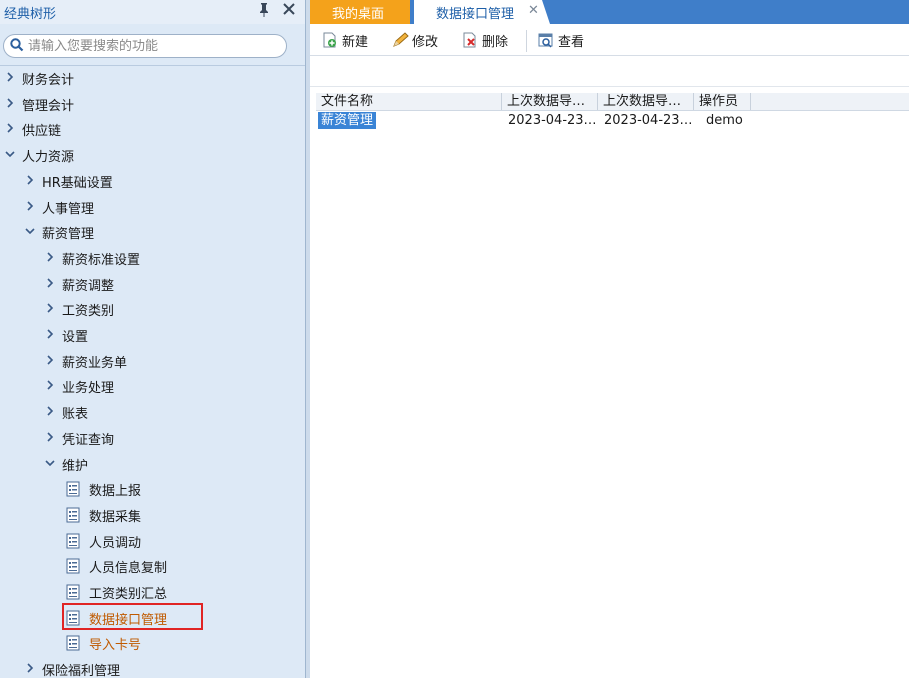 This screenshot has width=909, height=678. Describe the element at coordinates (77, 183) in the screenshot. I see `tree-item-label: HR基础设置` at that location.